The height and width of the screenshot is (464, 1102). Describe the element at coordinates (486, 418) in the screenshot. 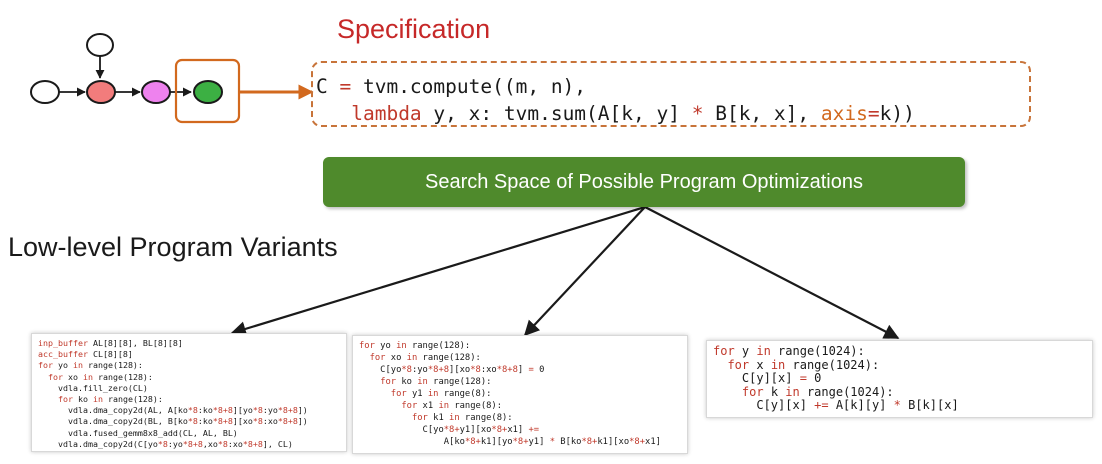

I see `code-token: range(8):` at that location.